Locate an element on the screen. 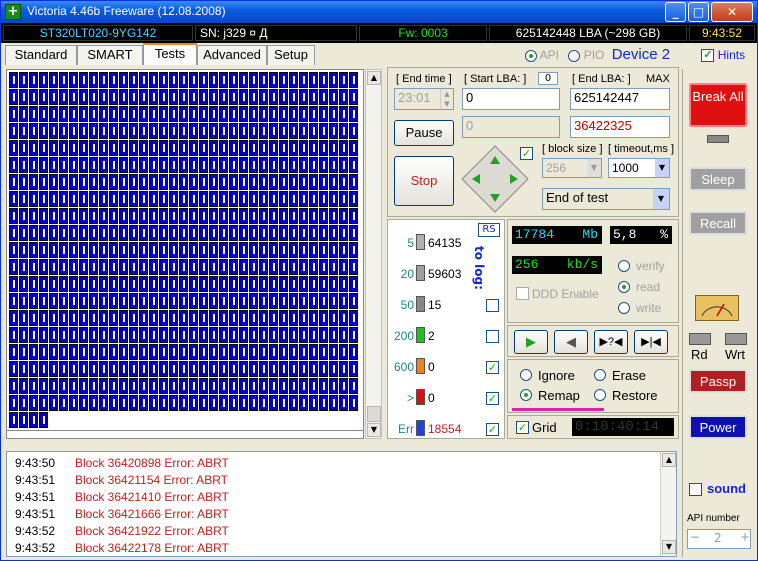  maximize-button: □ is located at coordinates (698, 12).